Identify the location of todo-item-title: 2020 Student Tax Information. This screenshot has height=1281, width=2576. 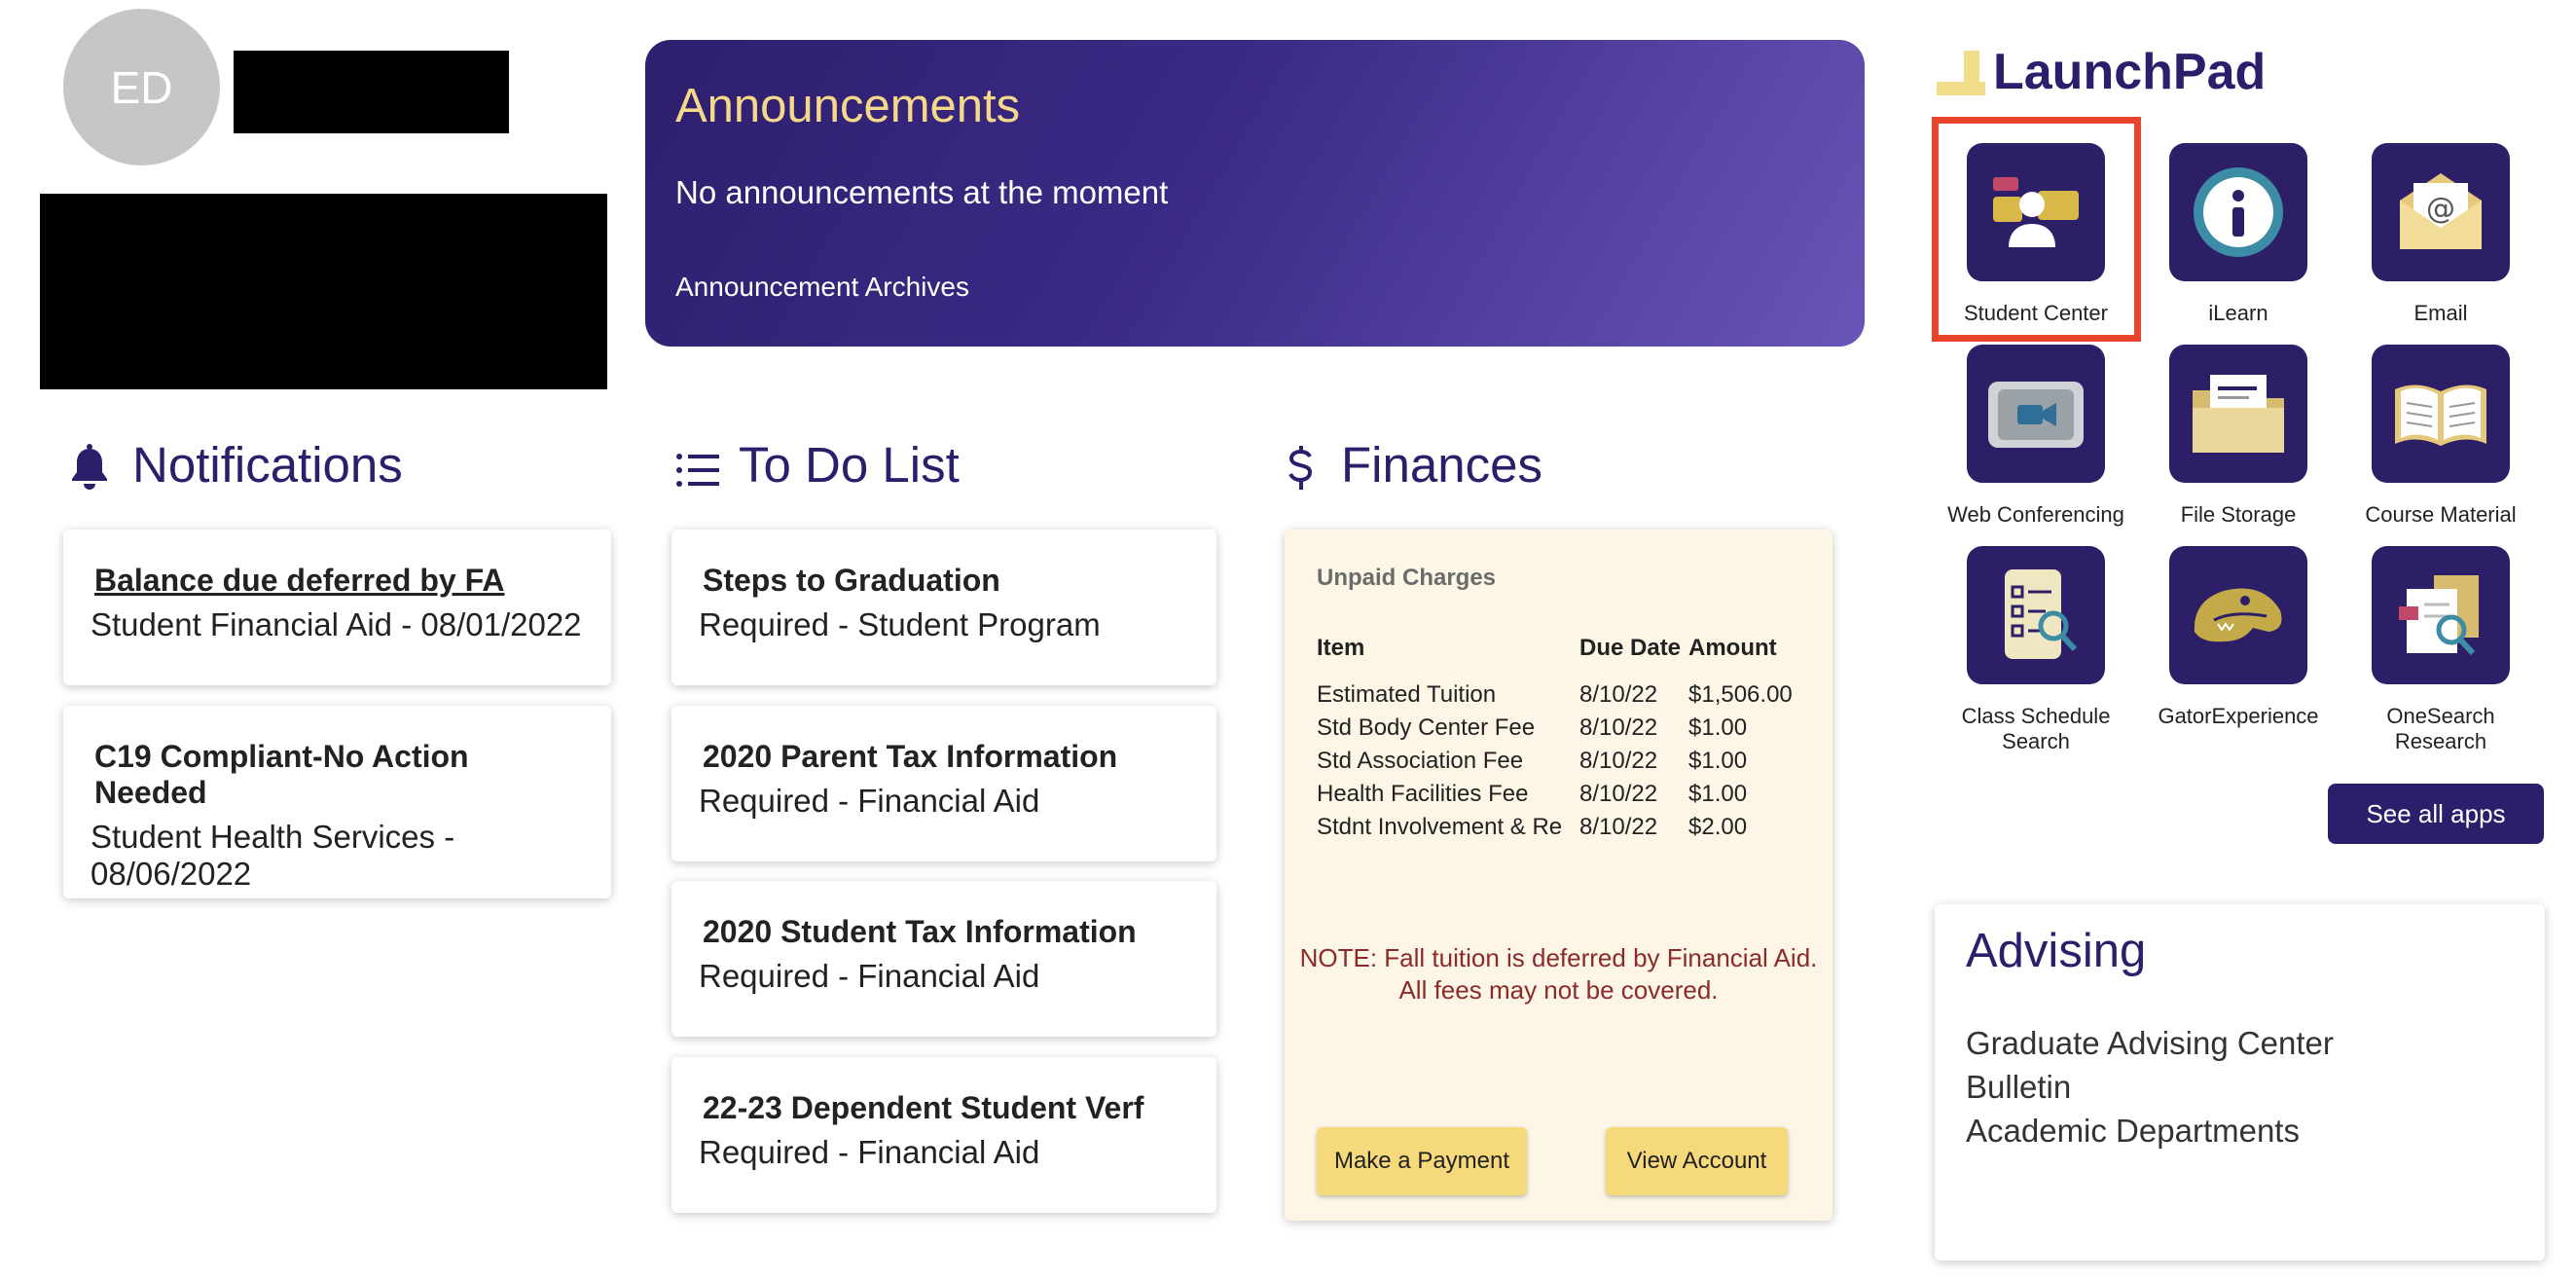
(944, 932).